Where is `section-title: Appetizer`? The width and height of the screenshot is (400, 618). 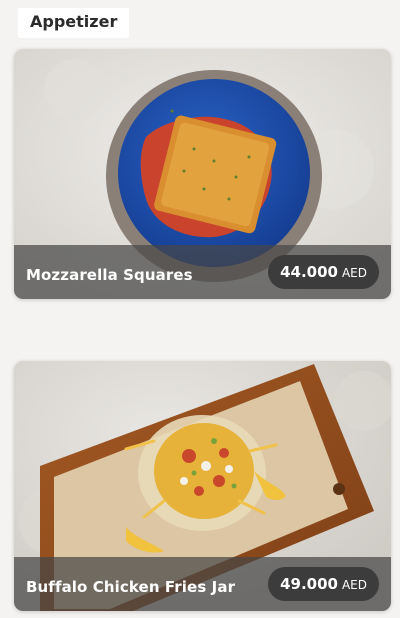
section-title: Appetizer is located at coordinates (74, 21).